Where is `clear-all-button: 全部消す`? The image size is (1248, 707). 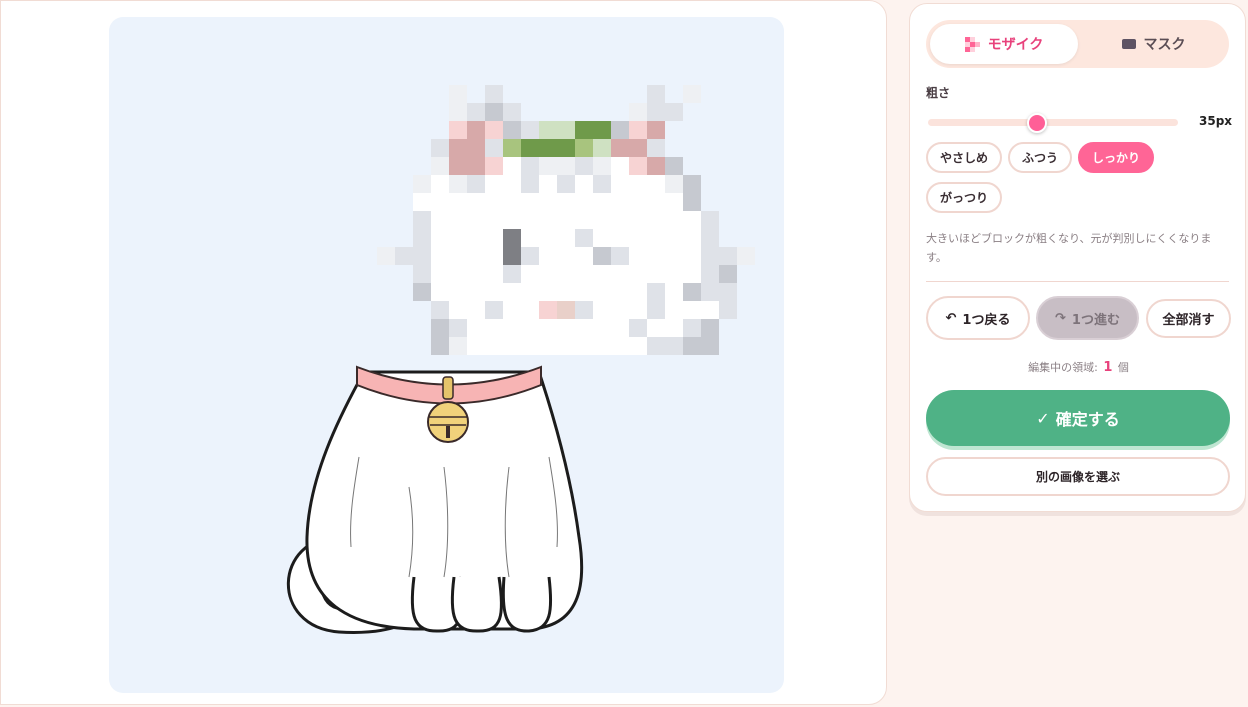 clear-all-button: 全部消す is located at coordinates (1188, 318).